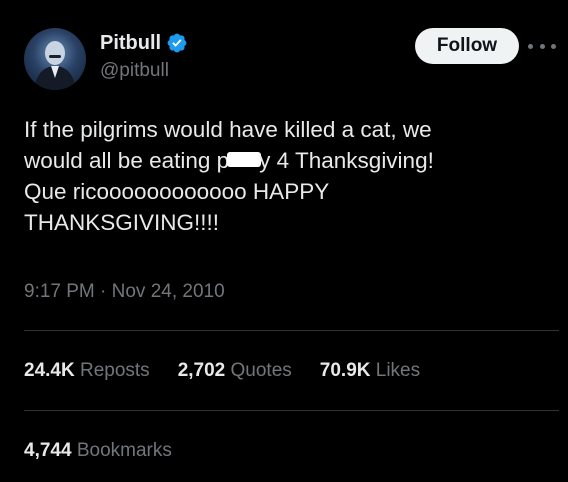 The width and height of the screenshot is (568, 482). I want to click on redaction-mark, so click(244, 159).